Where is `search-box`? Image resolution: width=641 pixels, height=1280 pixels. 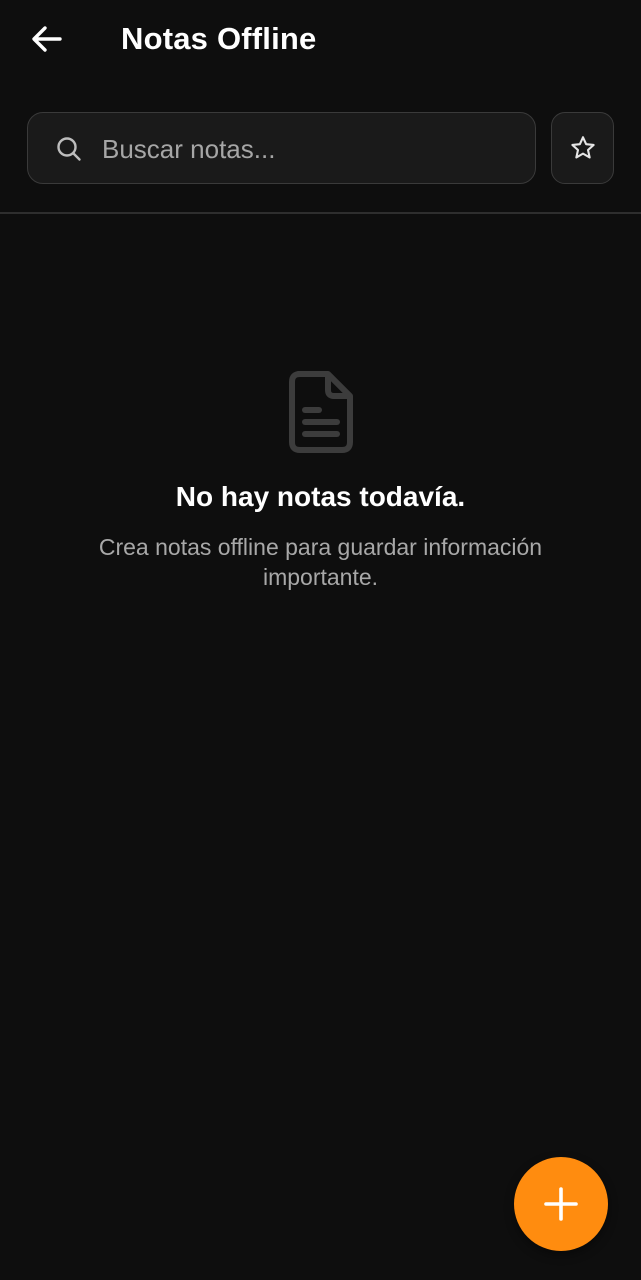
search-box is located at coordinates (281, 148).